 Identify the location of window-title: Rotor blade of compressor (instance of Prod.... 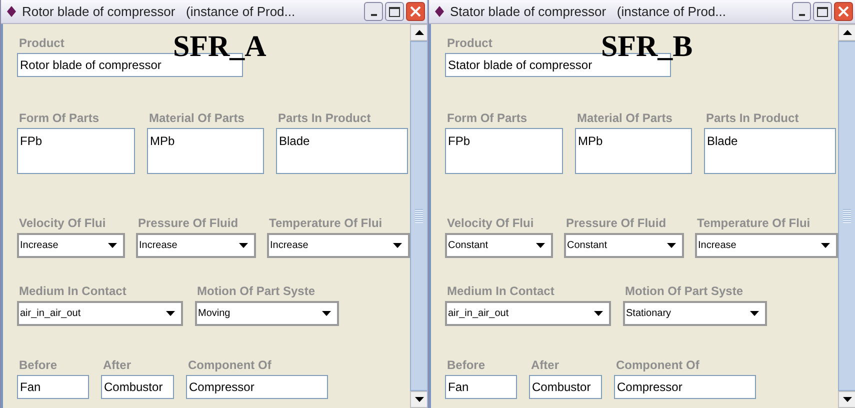
(159, 11).